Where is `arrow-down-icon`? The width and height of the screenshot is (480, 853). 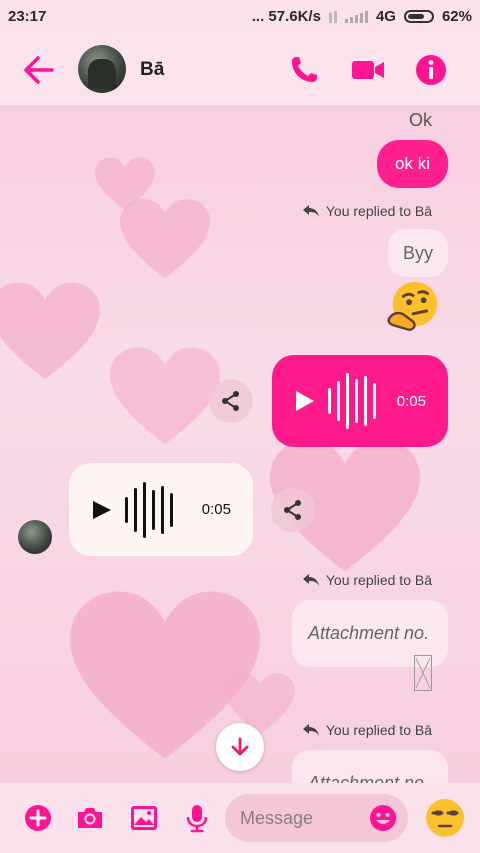 arrow-down-icon is located at coordinates (240, 746).